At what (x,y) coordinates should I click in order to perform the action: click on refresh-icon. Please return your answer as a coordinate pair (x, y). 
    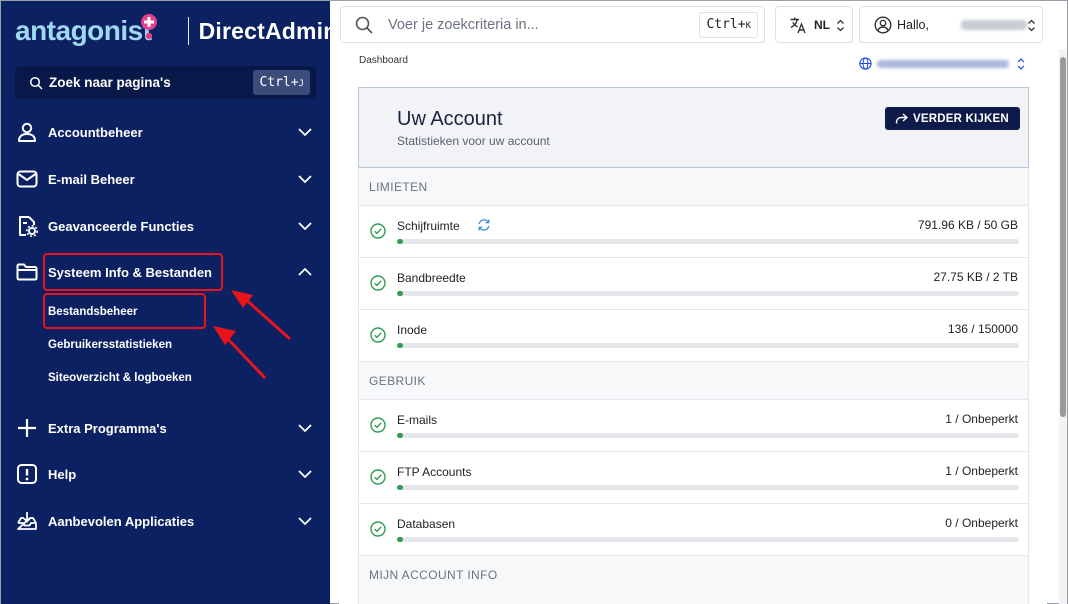
    Looking at the image, I should click on (484, 225).